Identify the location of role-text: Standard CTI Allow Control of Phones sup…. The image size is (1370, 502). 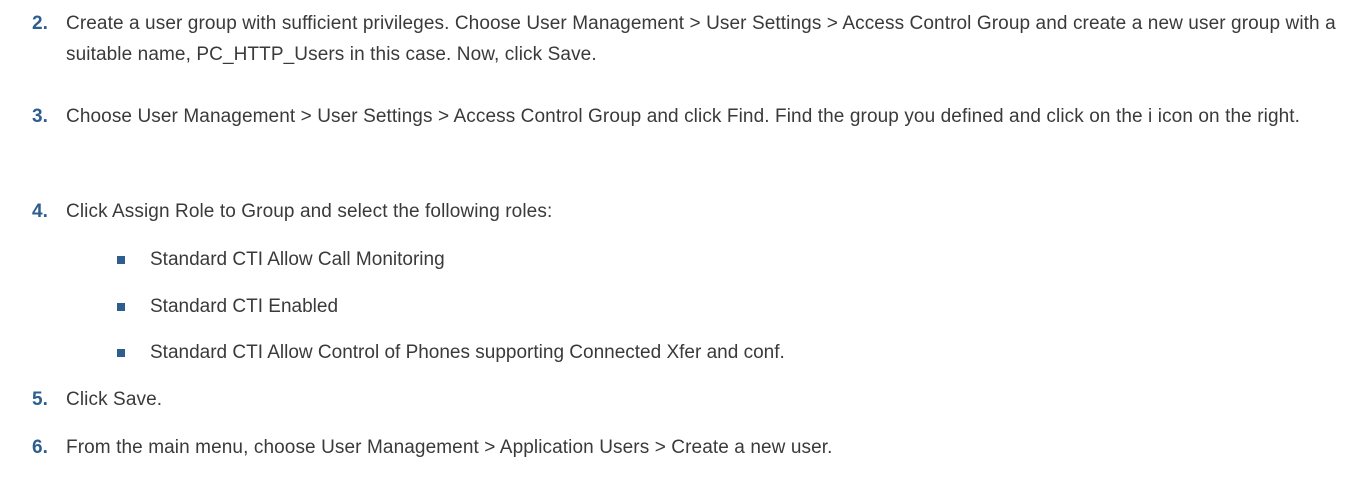
(467, 352).